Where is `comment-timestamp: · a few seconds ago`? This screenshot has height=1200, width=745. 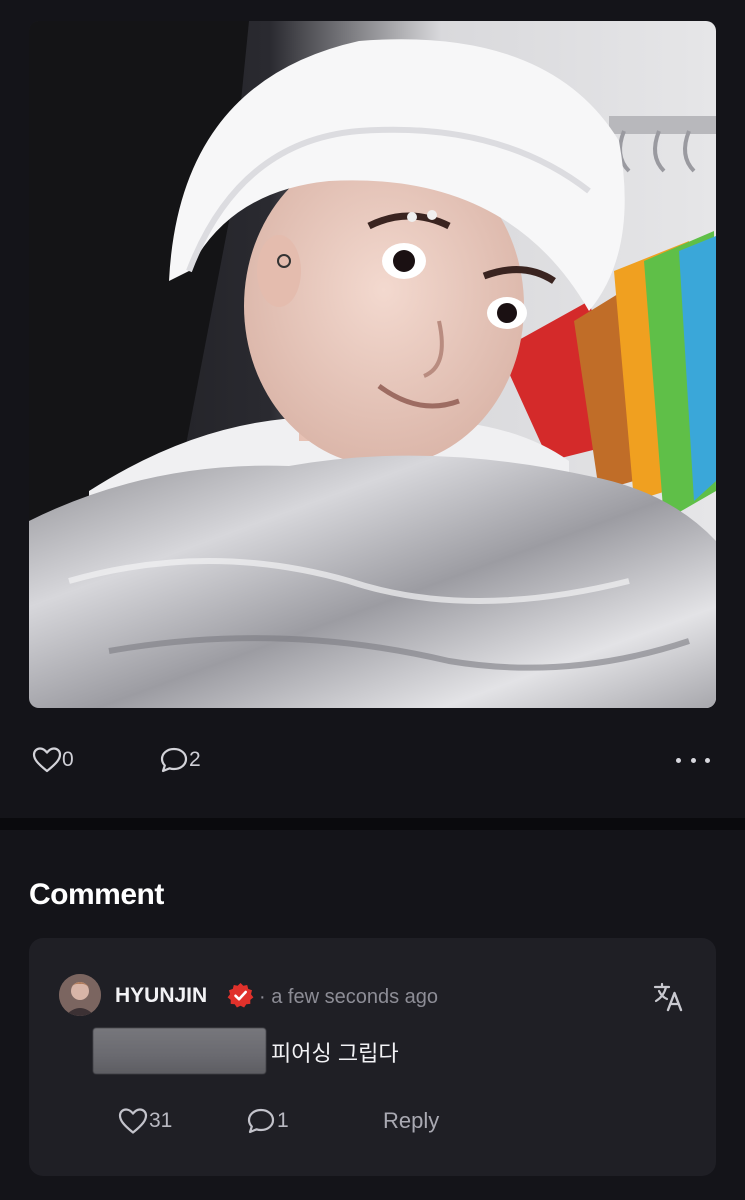
comment-timestamp: · a few seconds ago is located at coordinates (348, 997).